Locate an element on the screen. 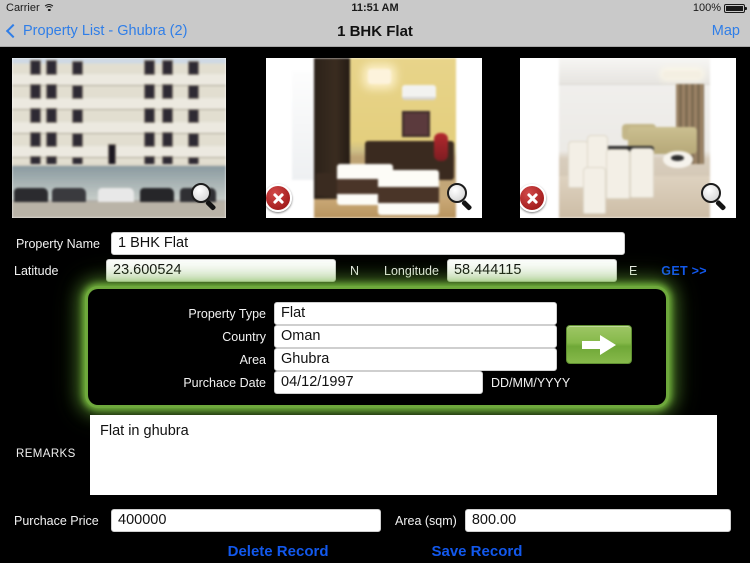 Image resolution: width=750 pixels, height=563 pixels. property-type-input: Flat is located at coordinates (415, 313).